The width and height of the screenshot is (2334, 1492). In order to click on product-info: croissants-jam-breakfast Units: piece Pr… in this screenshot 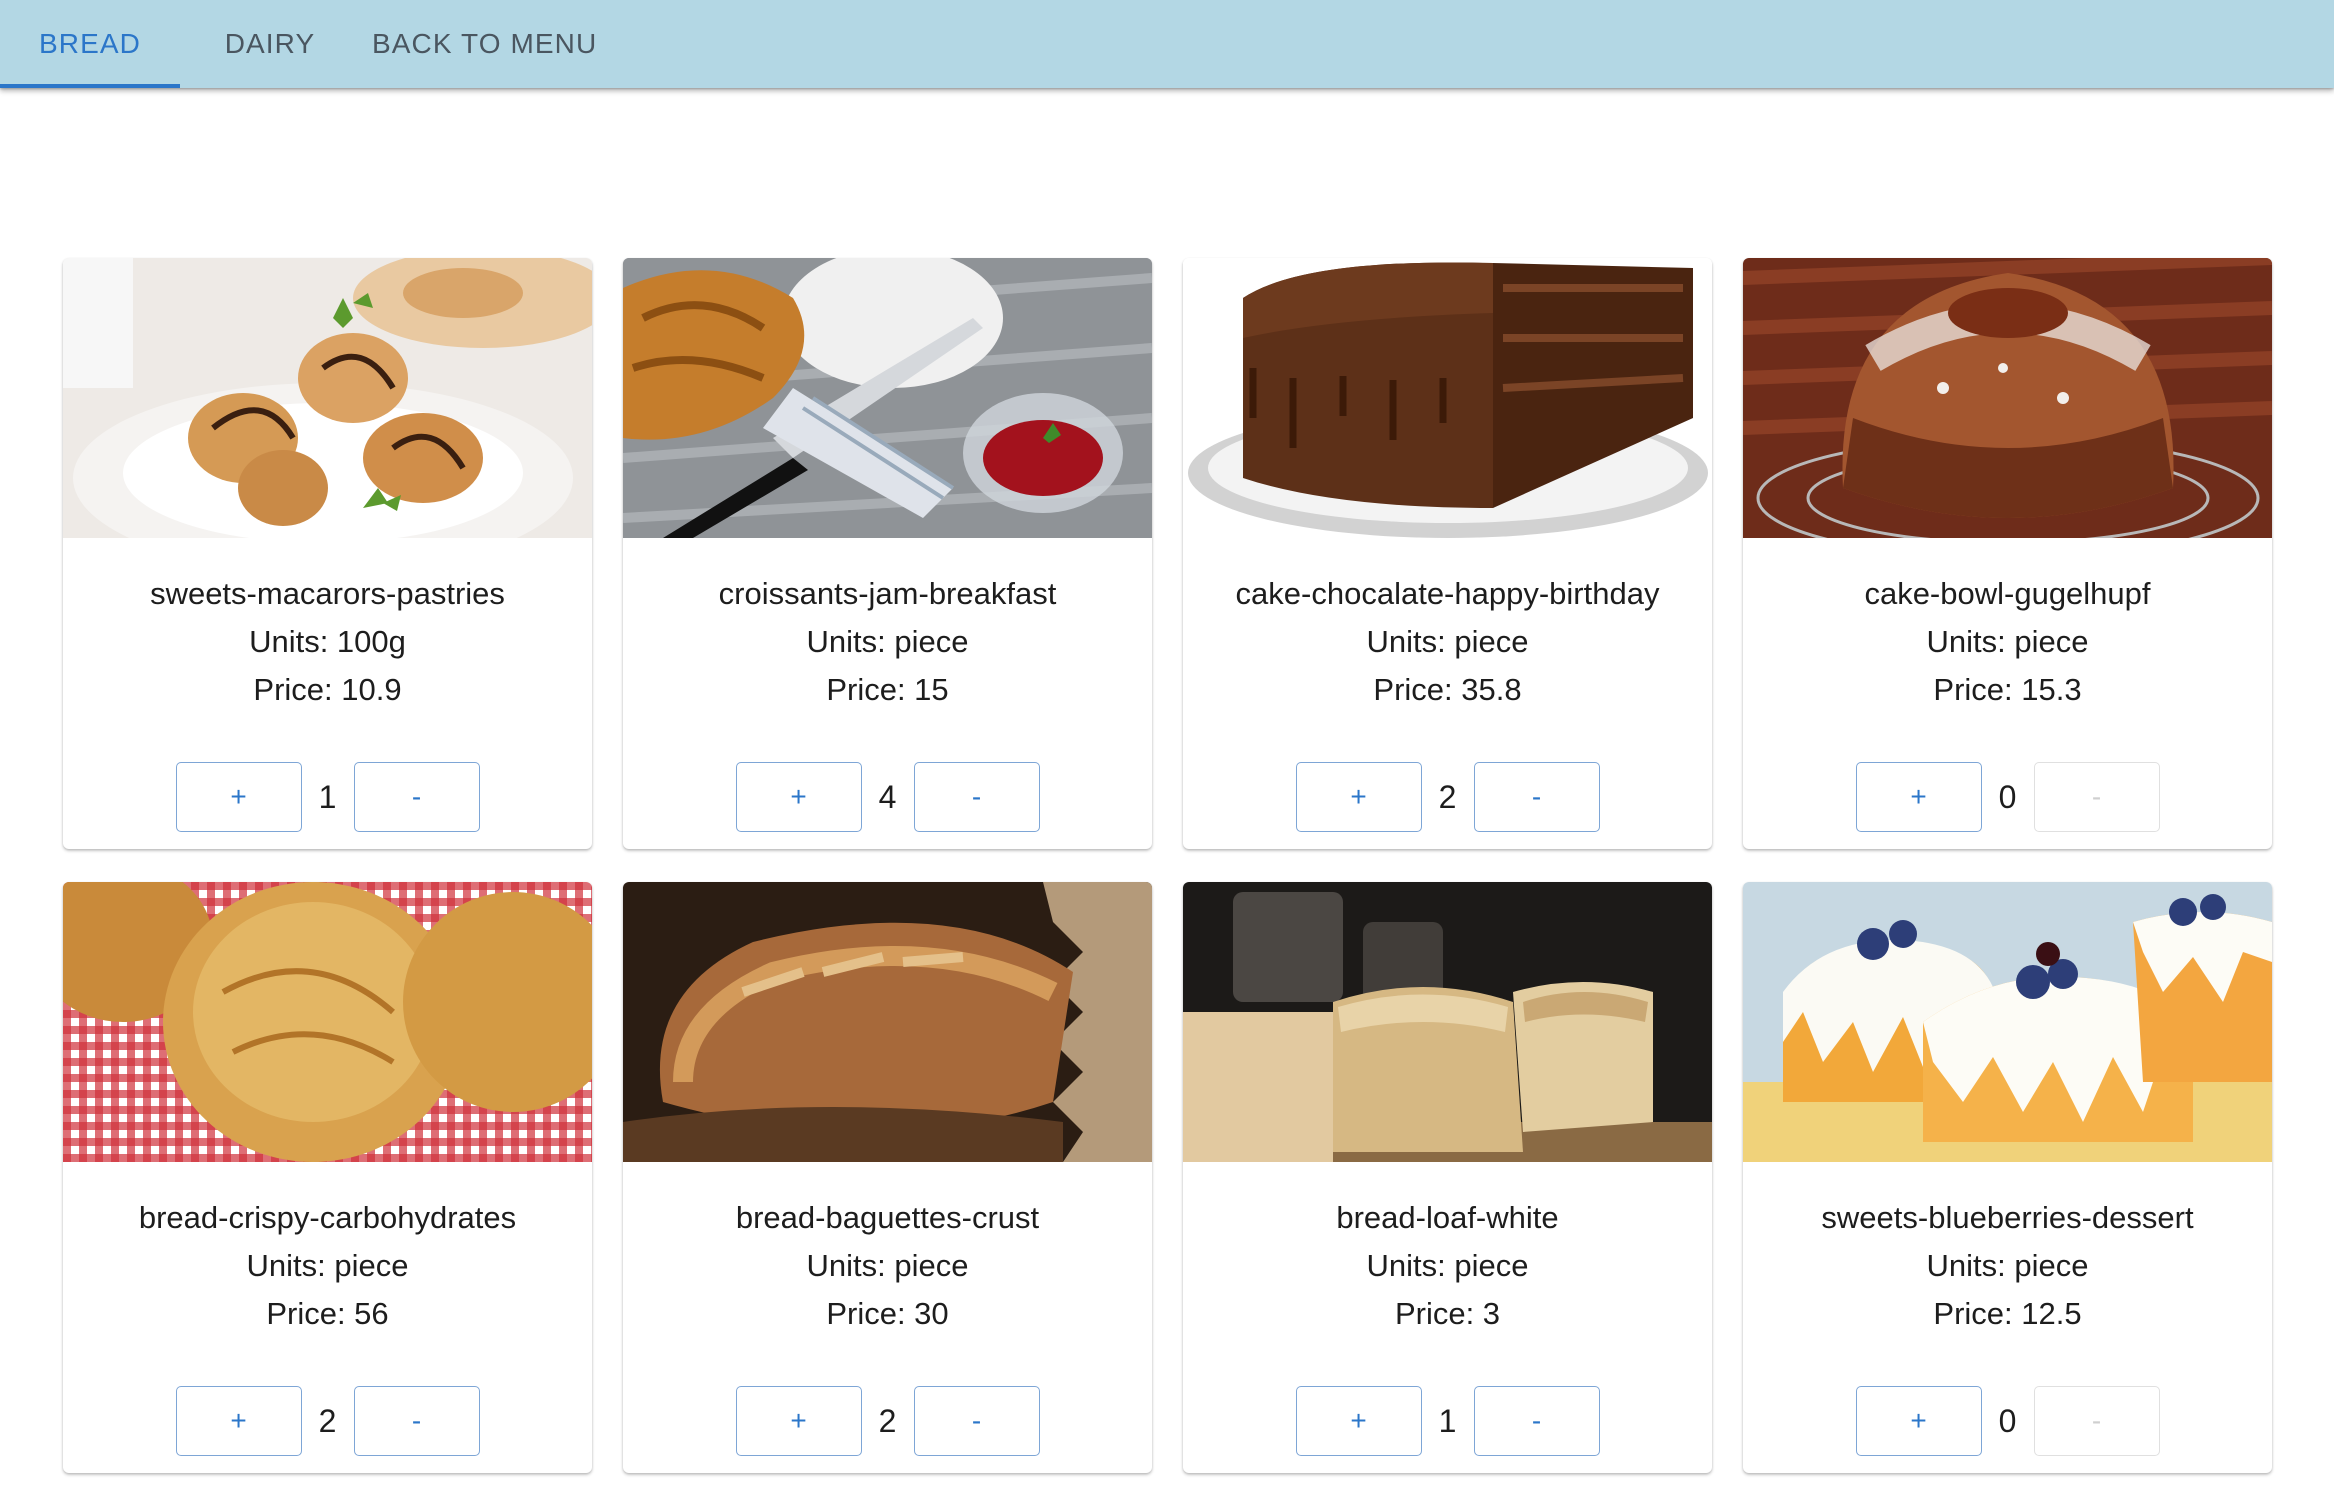, I will do `click(887, 626)`.